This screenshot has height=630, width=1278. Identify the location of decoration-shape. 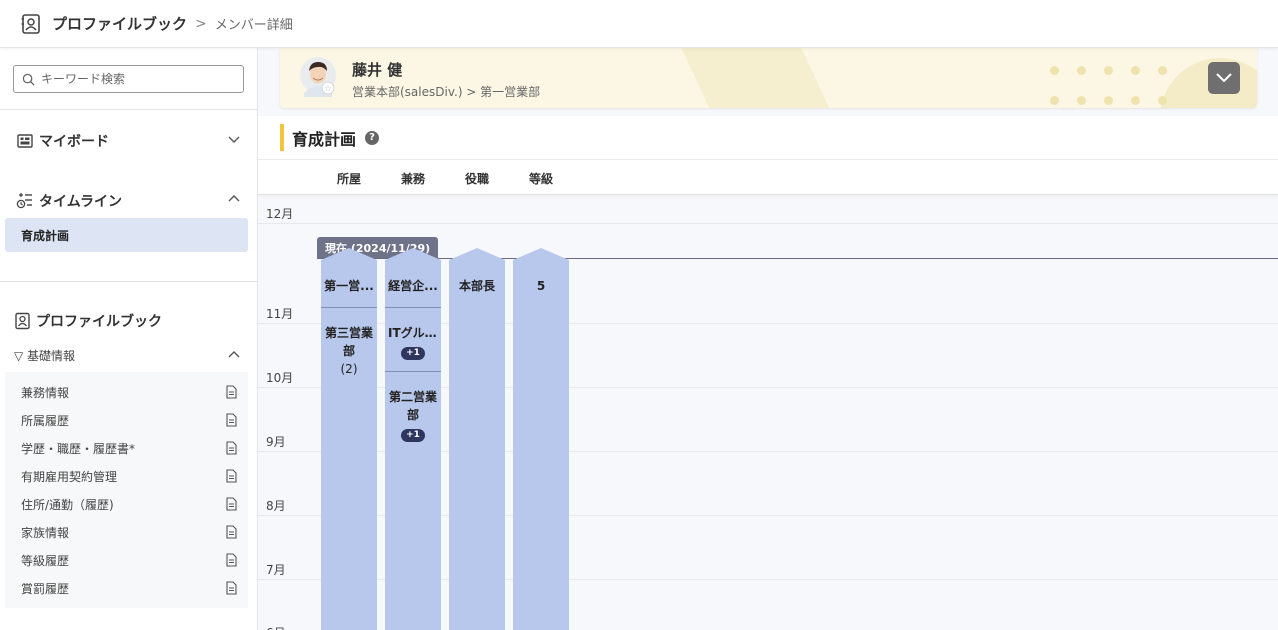
(760, 78).